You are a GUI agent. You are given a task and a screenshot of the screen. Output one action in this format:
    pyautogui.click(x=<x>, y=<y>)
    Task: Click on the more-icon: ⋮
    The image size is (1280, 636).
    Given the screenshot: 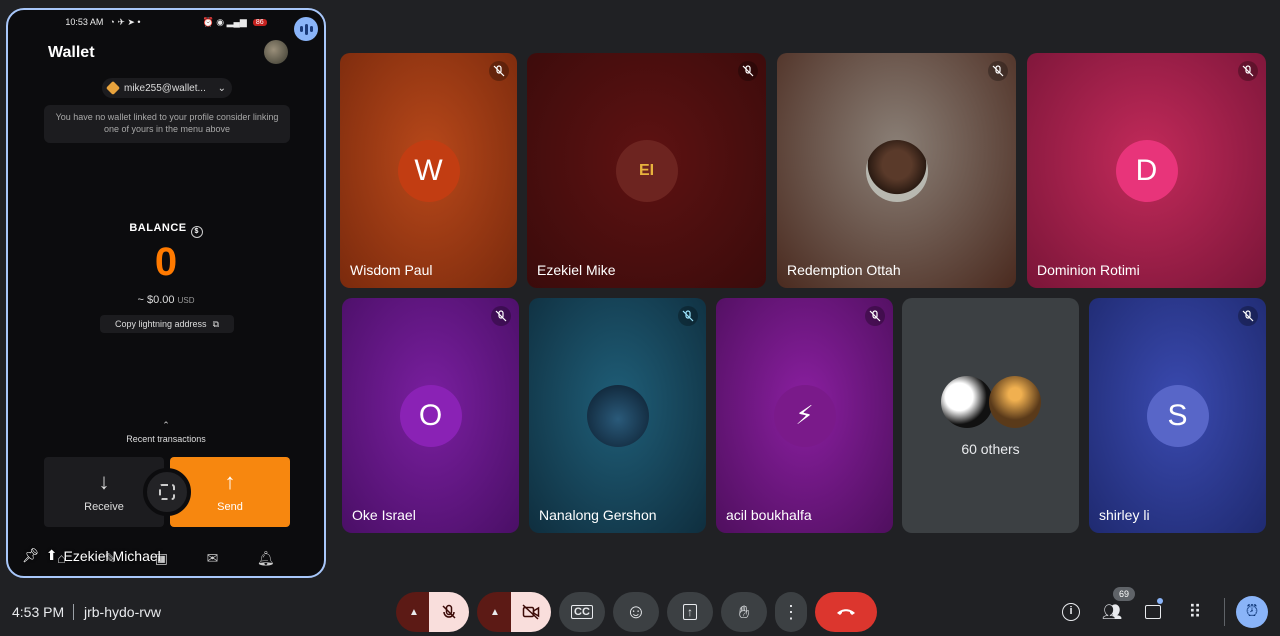 What is the action you would take?
    pyautogui.click(x=791, y=611)
    